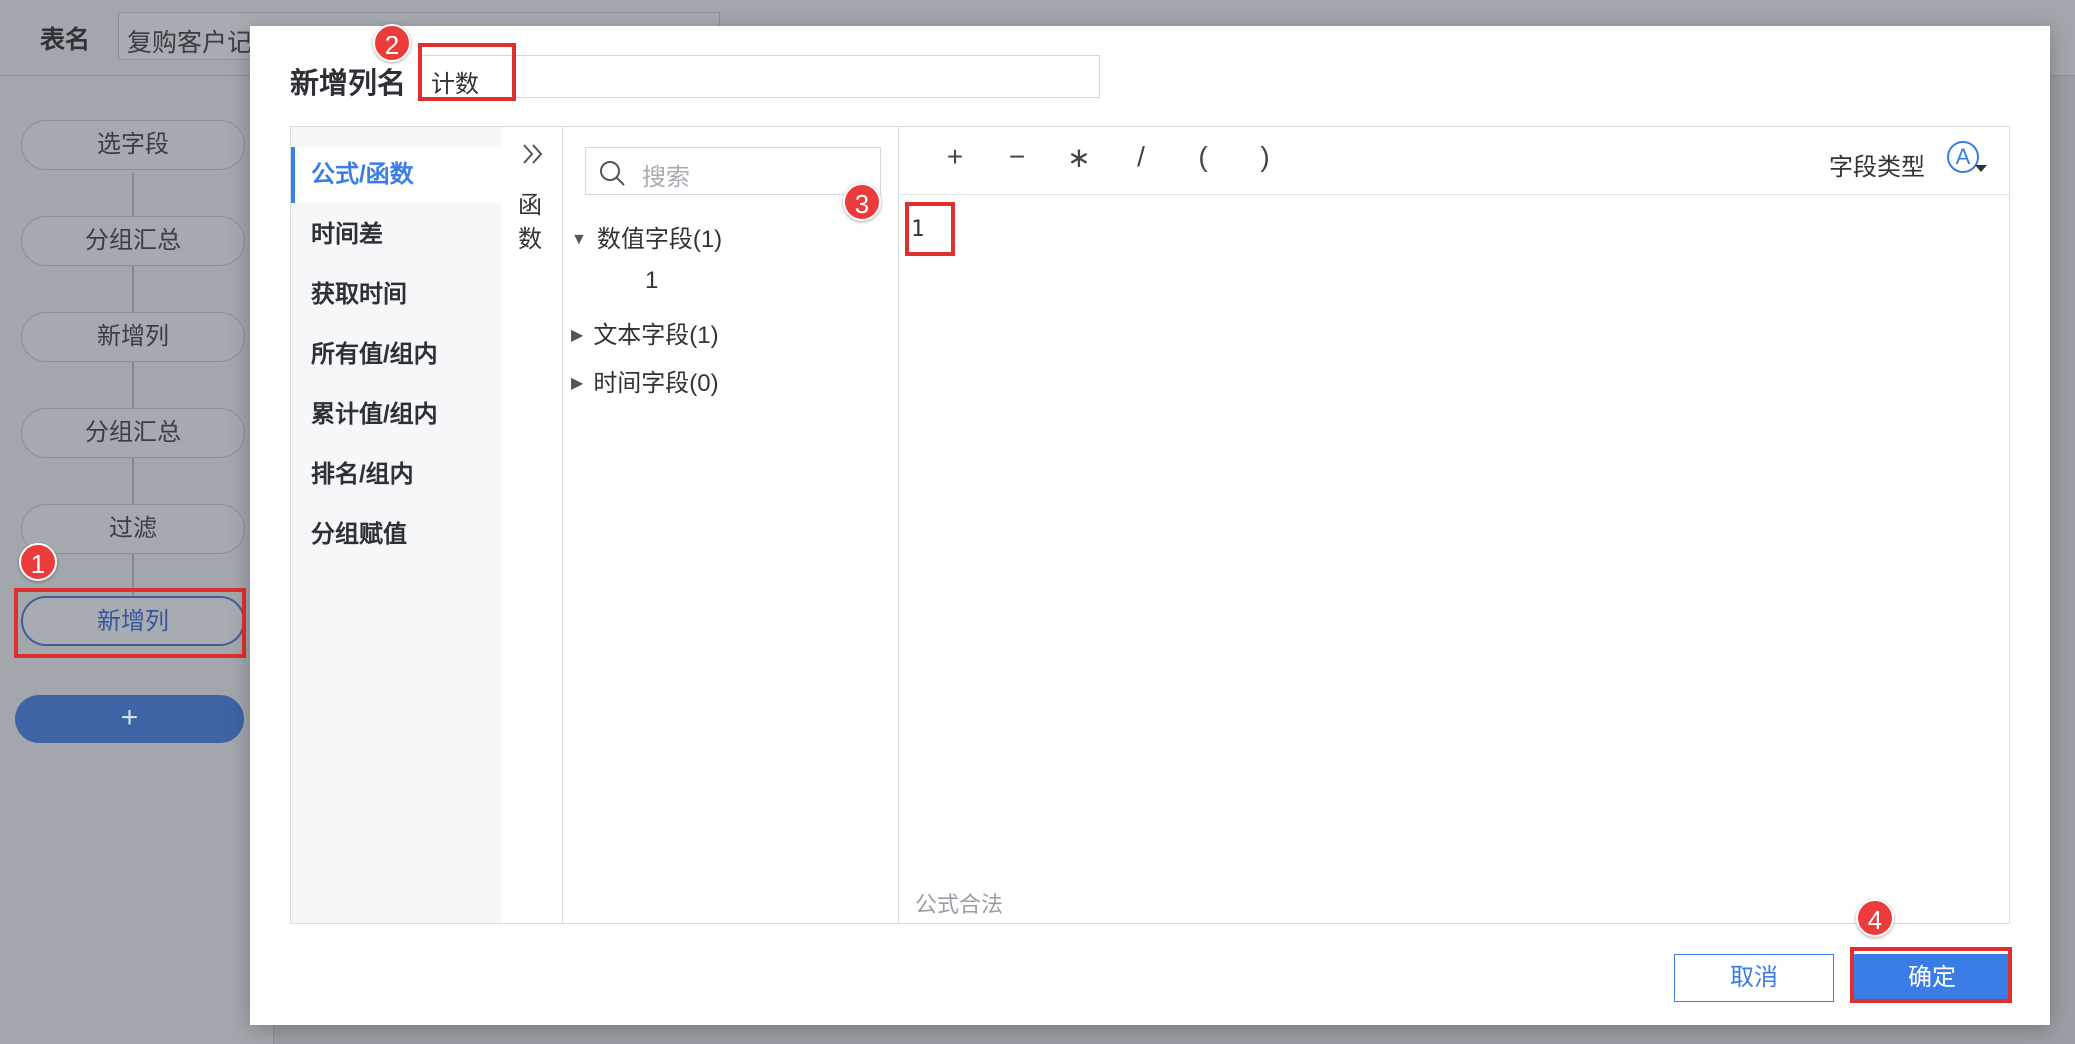 The image size is (2075, 1044). Describe the element at coordinates (651, 281) in the screenshot. I see `tree-field-item: 1` at that location.